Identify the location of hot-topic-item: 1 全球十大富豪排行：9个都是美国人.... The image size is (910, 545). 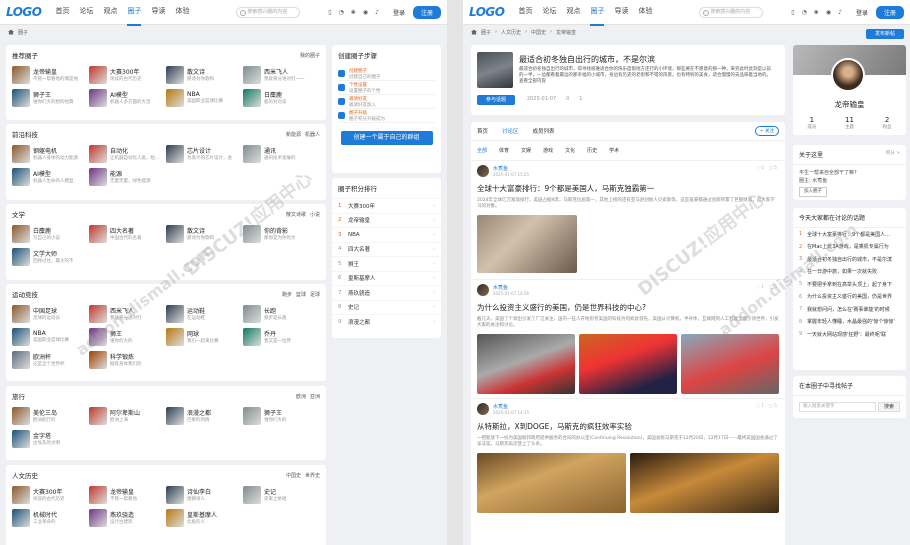
(849, 234).